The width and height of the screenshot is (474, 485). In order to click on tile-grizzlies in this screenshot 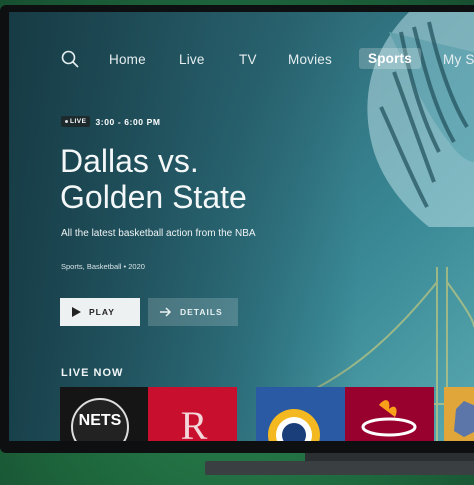, I will do `click(459, 414)`.